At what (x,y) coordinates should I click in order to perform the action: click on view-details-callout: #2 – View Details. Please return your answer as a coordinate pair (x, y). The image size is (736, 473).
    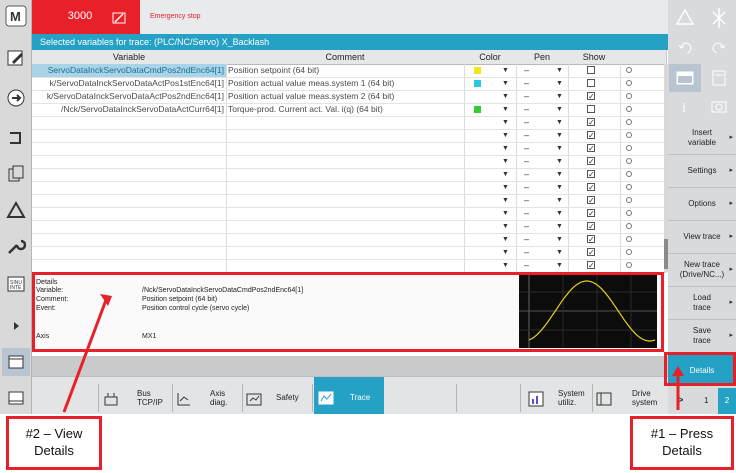
    Looking at the image, I should click on (54, 443).